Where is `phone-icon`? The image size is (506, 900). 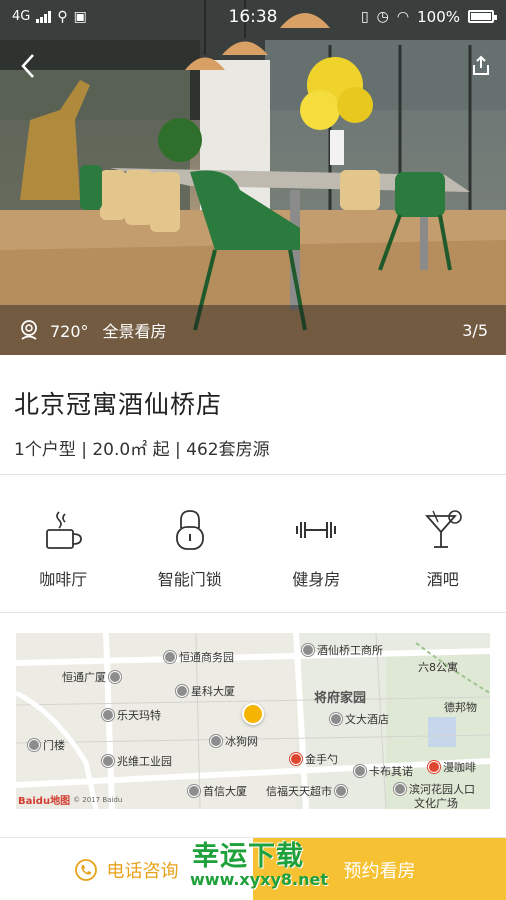
phone-icon is located at coordinates (85, 869).